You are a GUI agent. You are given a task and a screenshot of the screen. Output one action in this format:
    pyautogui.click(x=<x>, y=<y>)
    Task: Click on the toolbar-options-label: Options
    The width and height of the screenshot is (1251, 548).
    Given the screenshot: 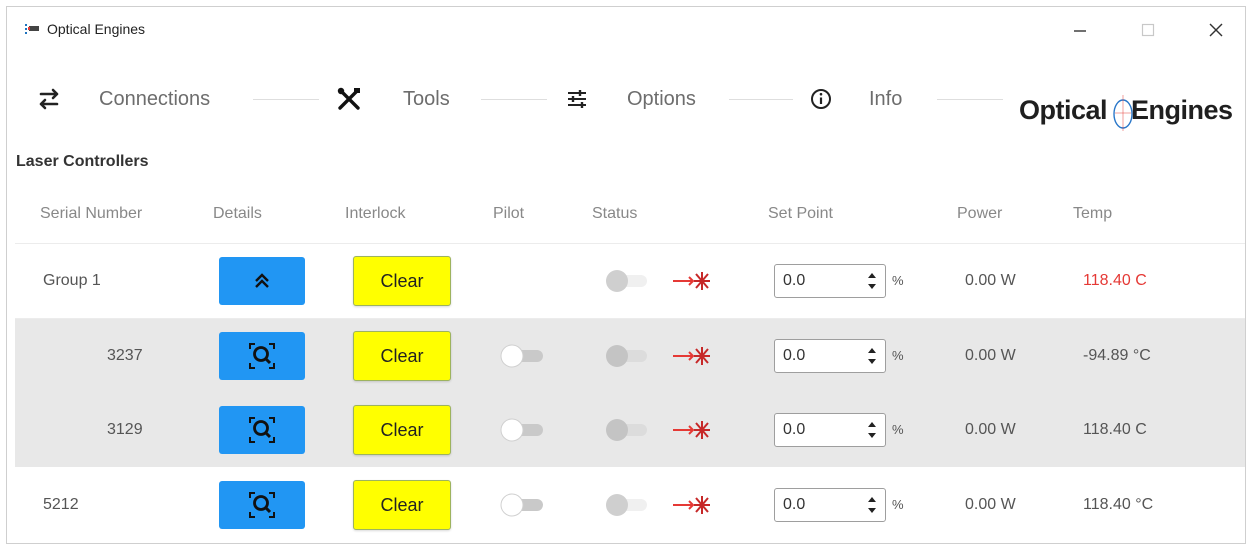 What is the action you would take?
    pyautogui.click(x=661, y=98)
    